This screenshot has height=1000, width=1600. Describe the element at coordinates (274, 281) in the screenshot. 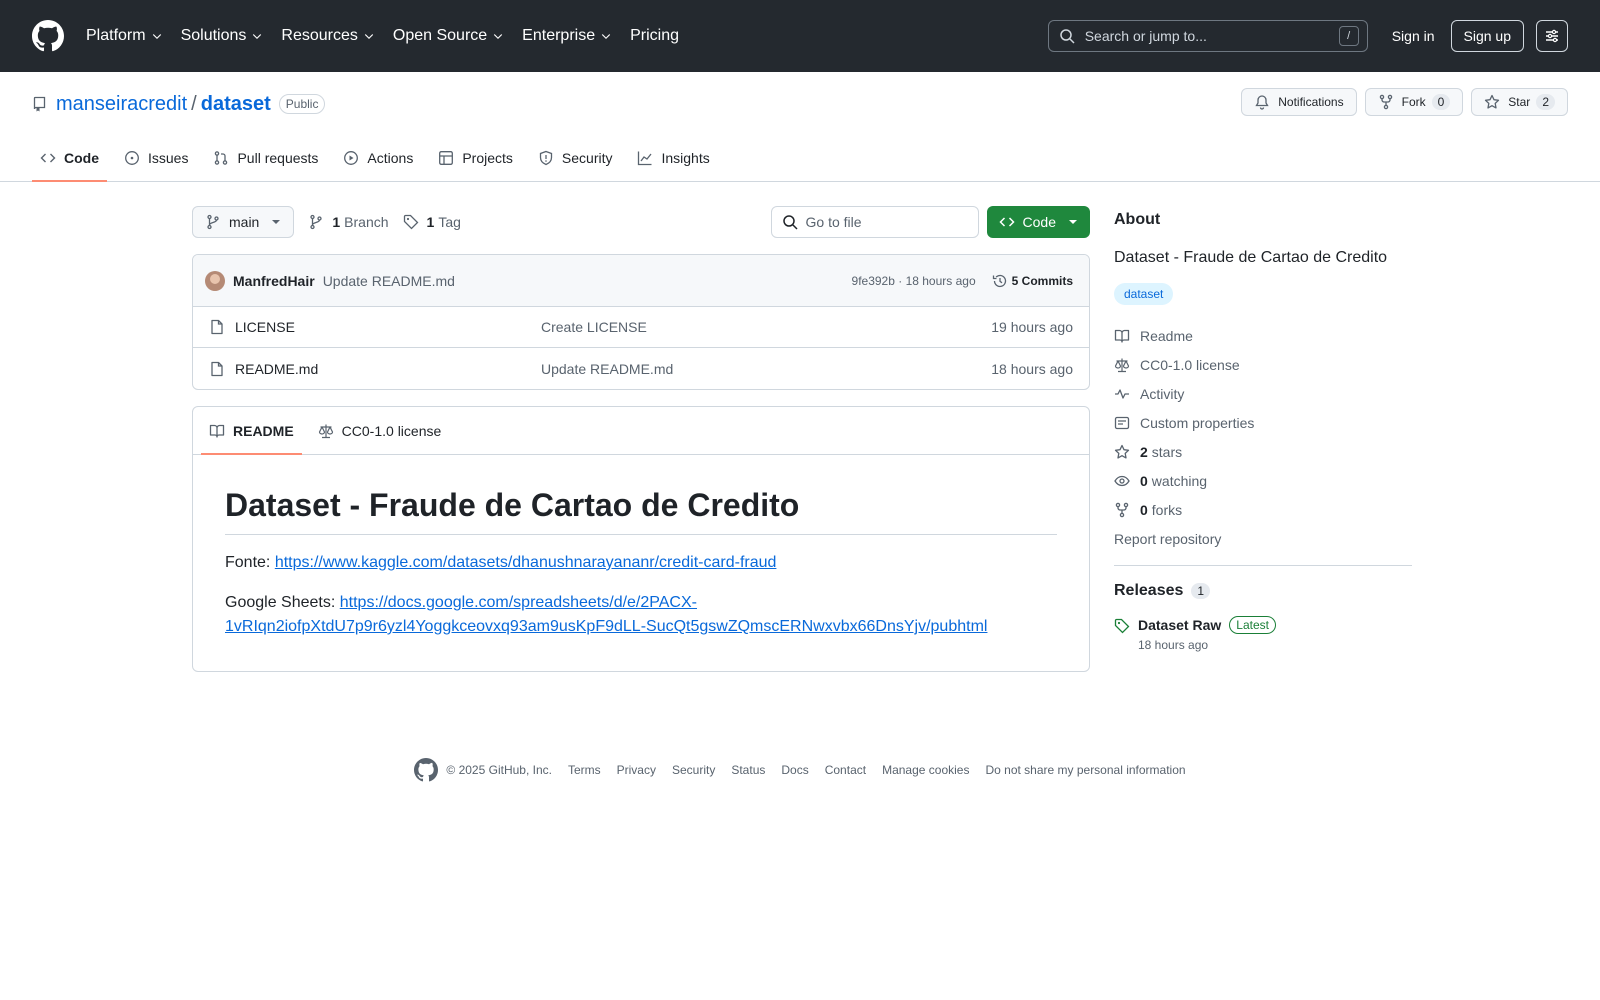

I see `commit-author-link: ManfredHair` at that location.